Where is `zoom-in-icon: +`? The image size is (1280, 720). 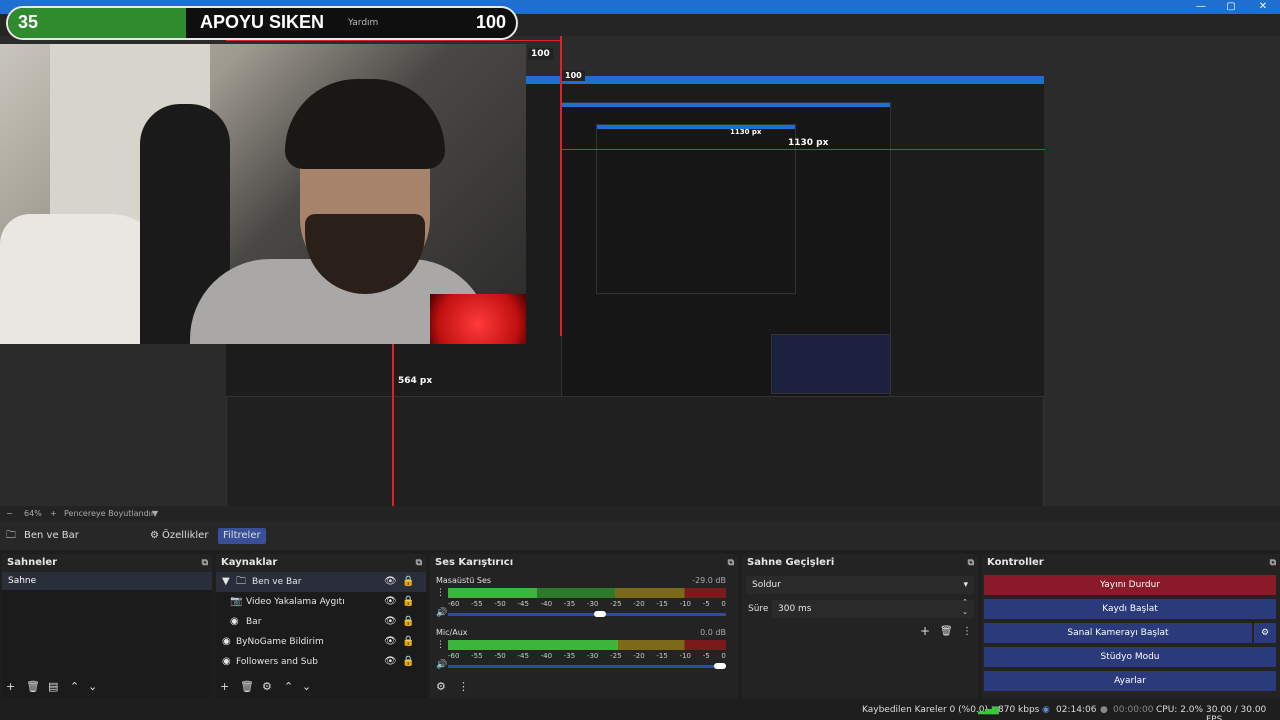 zoom-in-icon: + is located at coordinates (53, 513).